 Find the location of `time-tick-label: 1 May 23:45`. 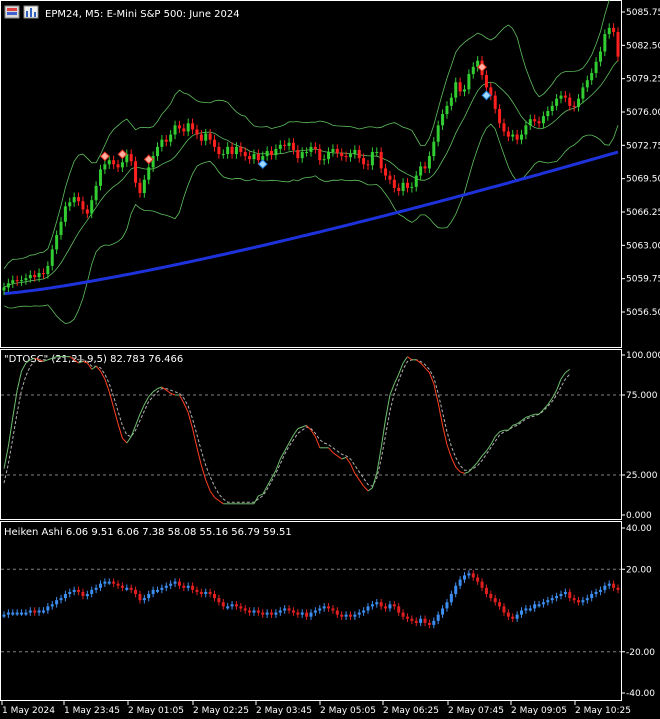

time-tick-label: 1 May 23:45 is located at coordinates (92, 711).